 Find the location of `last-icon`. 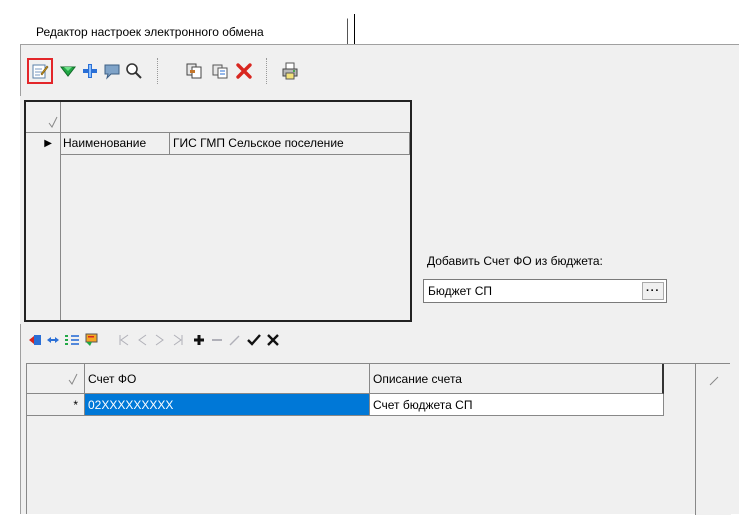

last-icon is located at coordinates (178, 340).